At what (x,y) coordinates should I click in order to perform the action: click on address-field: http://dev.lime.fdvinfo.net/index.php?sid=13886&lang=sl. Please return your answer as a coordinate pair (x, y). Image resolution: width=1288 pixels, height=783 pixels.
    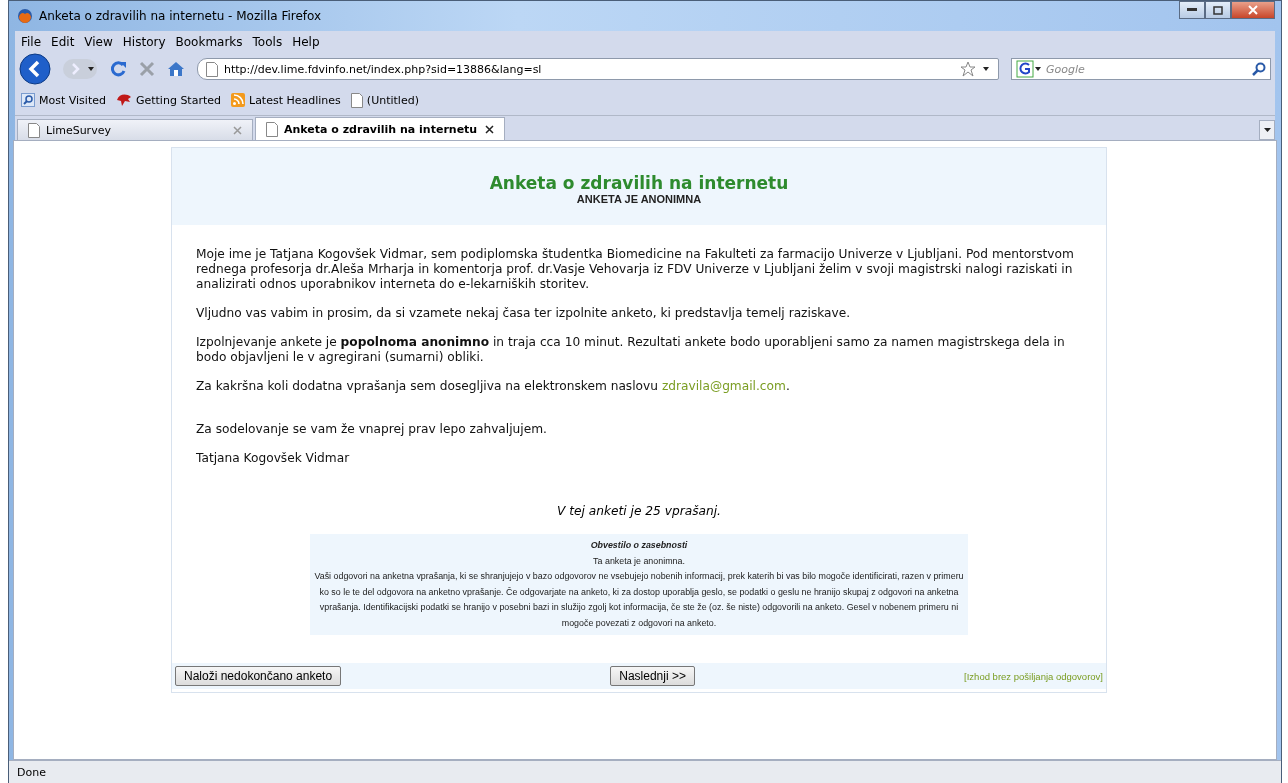
    Looking at the image, I should click on (598, 69).